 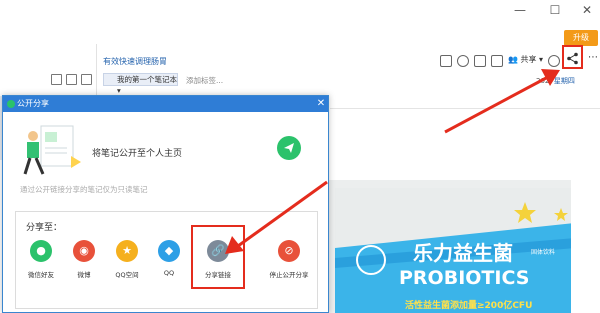 What do you see at coordinates (543, 252) in the screenshot?
I see `badge-text: 固体饮料` at bounding box center [543, 252].